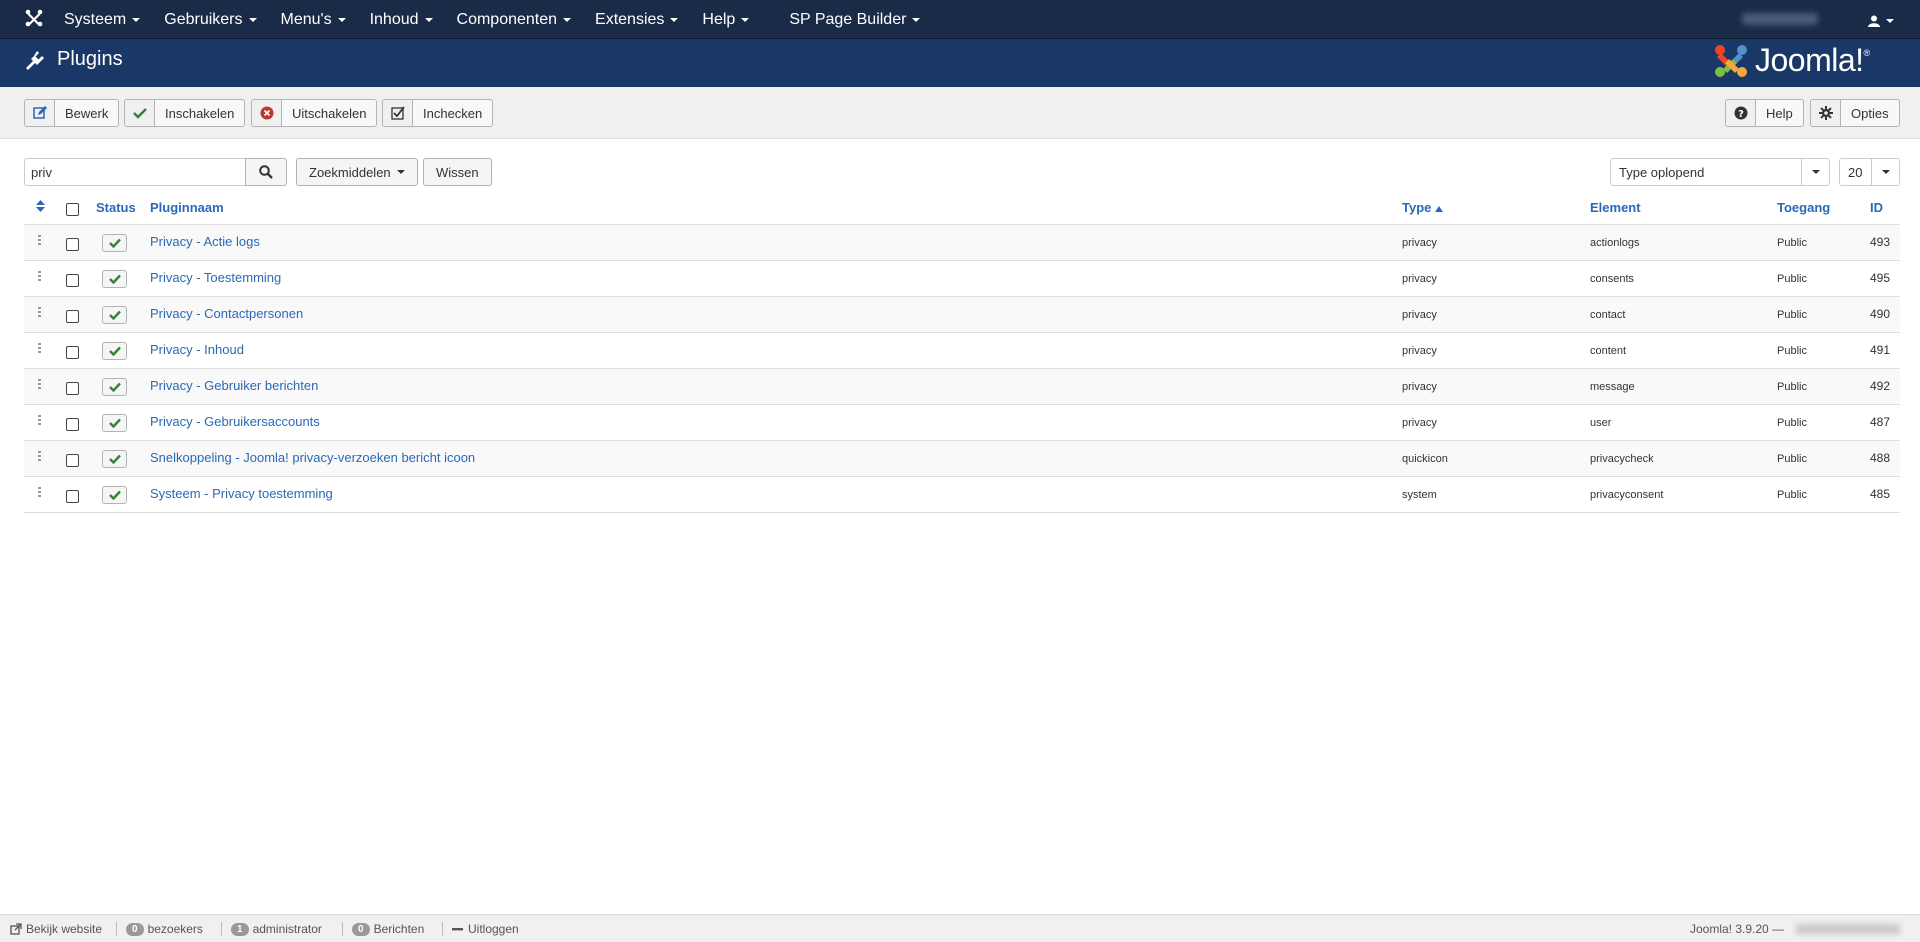 The height and width of the screenshot is (942, 1920). What do you see at coordinates (90, 59) in the screenshot?
I see `page-title: Plugins` at bounding box center [90, 59].